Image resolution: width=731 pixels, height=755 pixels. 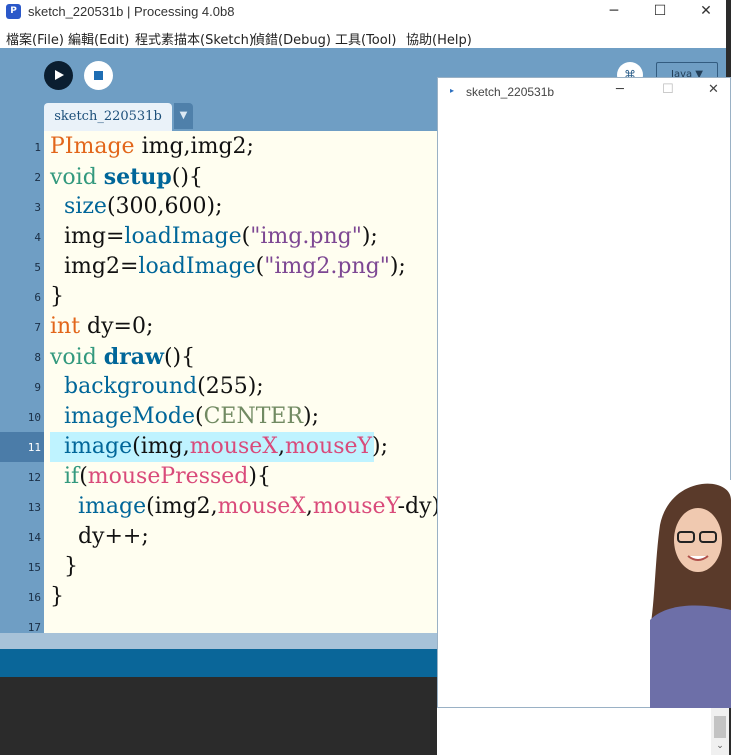 I want to click on line-number: 16, so click(x=34, y=597).